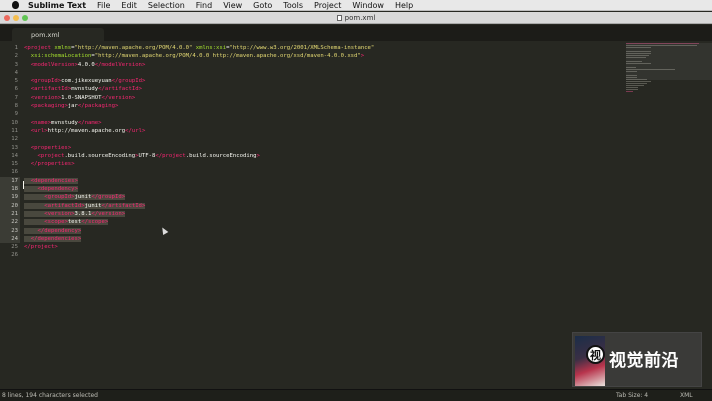 The width and height of the screenshot is (712, 401). What do you see at coordinates (324, 65) in the screenshot?
I see `code-line: <modelVersion>4.0.0</modelVersion>` at bounding box center [324, 65].